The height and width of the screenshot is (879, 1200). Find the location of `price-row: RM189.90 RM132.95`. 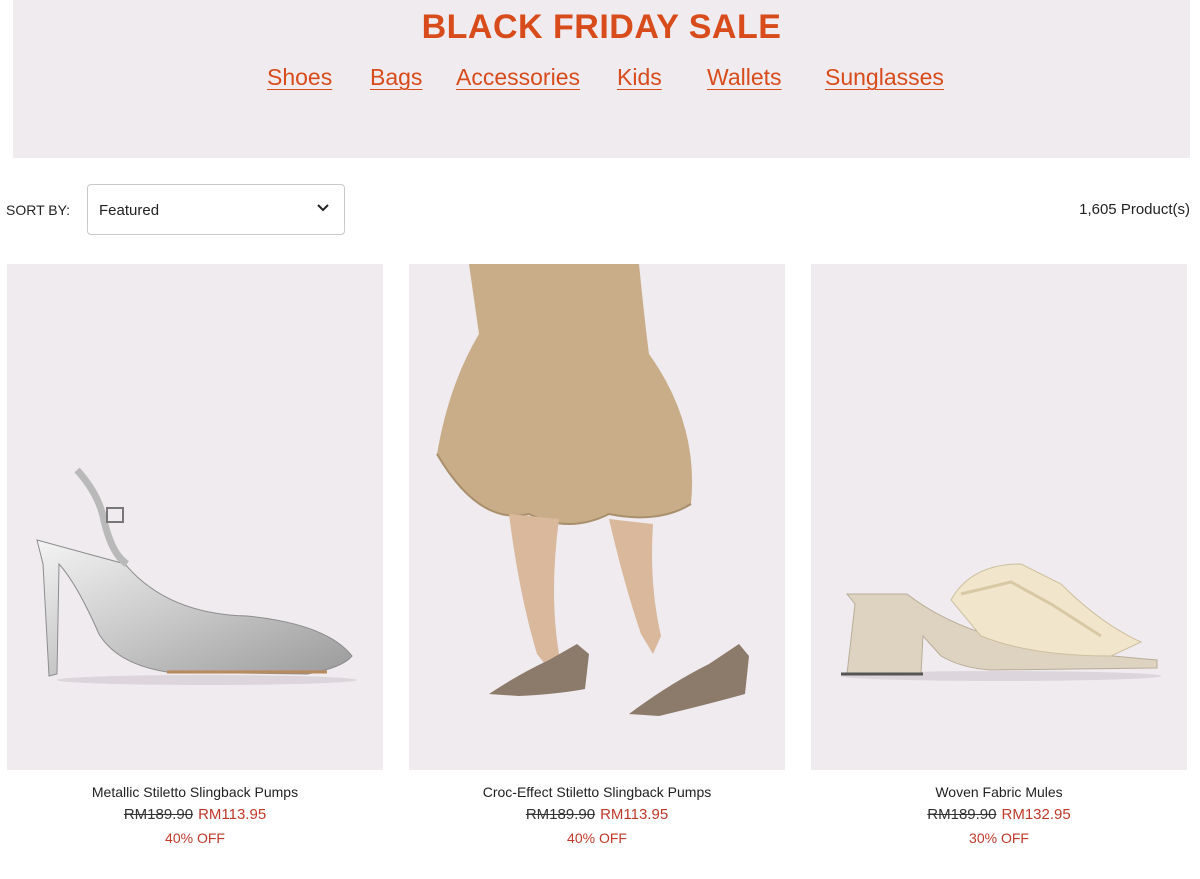

price-row: RM189.90 RM132.95 is located at coordinates (999, 816).